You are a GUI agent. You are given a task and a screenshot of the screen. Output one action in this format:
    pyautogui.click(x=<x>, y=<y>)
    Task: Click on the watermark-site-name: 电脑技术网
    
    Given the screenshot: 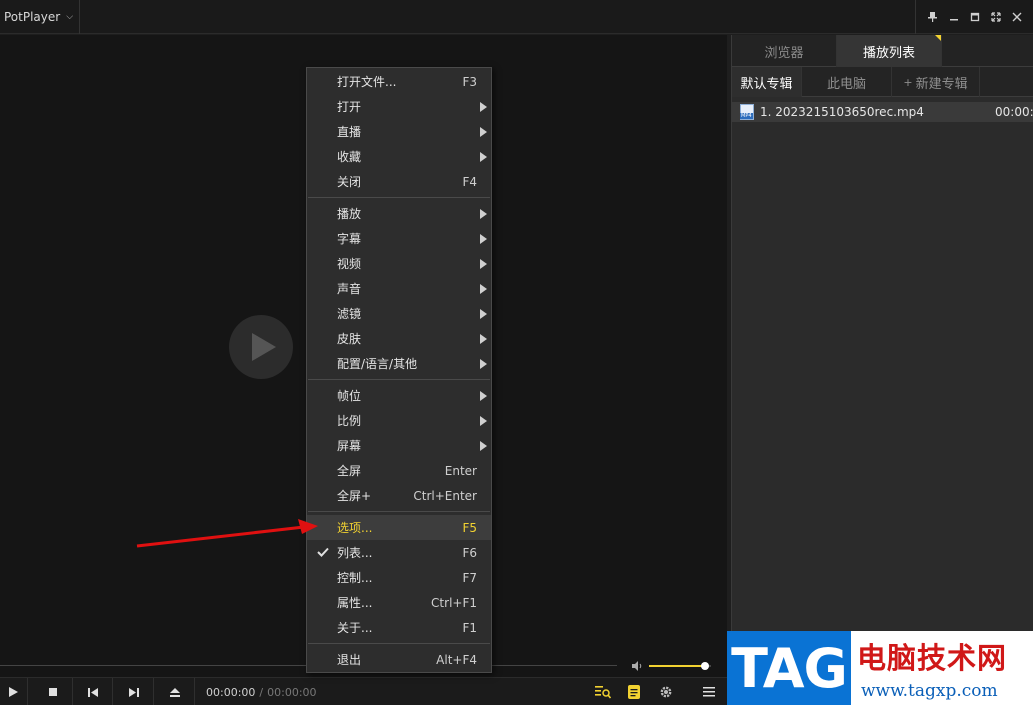 What is the action you would take?
    pyautogui.click(x=932, y=658)
    